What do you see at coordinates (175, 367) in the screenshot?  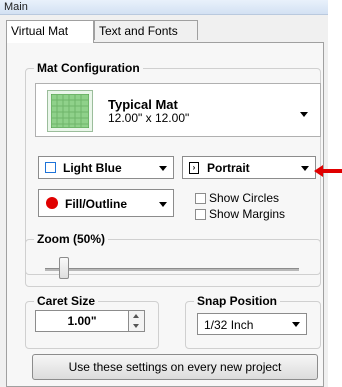 I see `use-settings-every-project-button: Use these settings on every new project` at bounding box center [175, 367].